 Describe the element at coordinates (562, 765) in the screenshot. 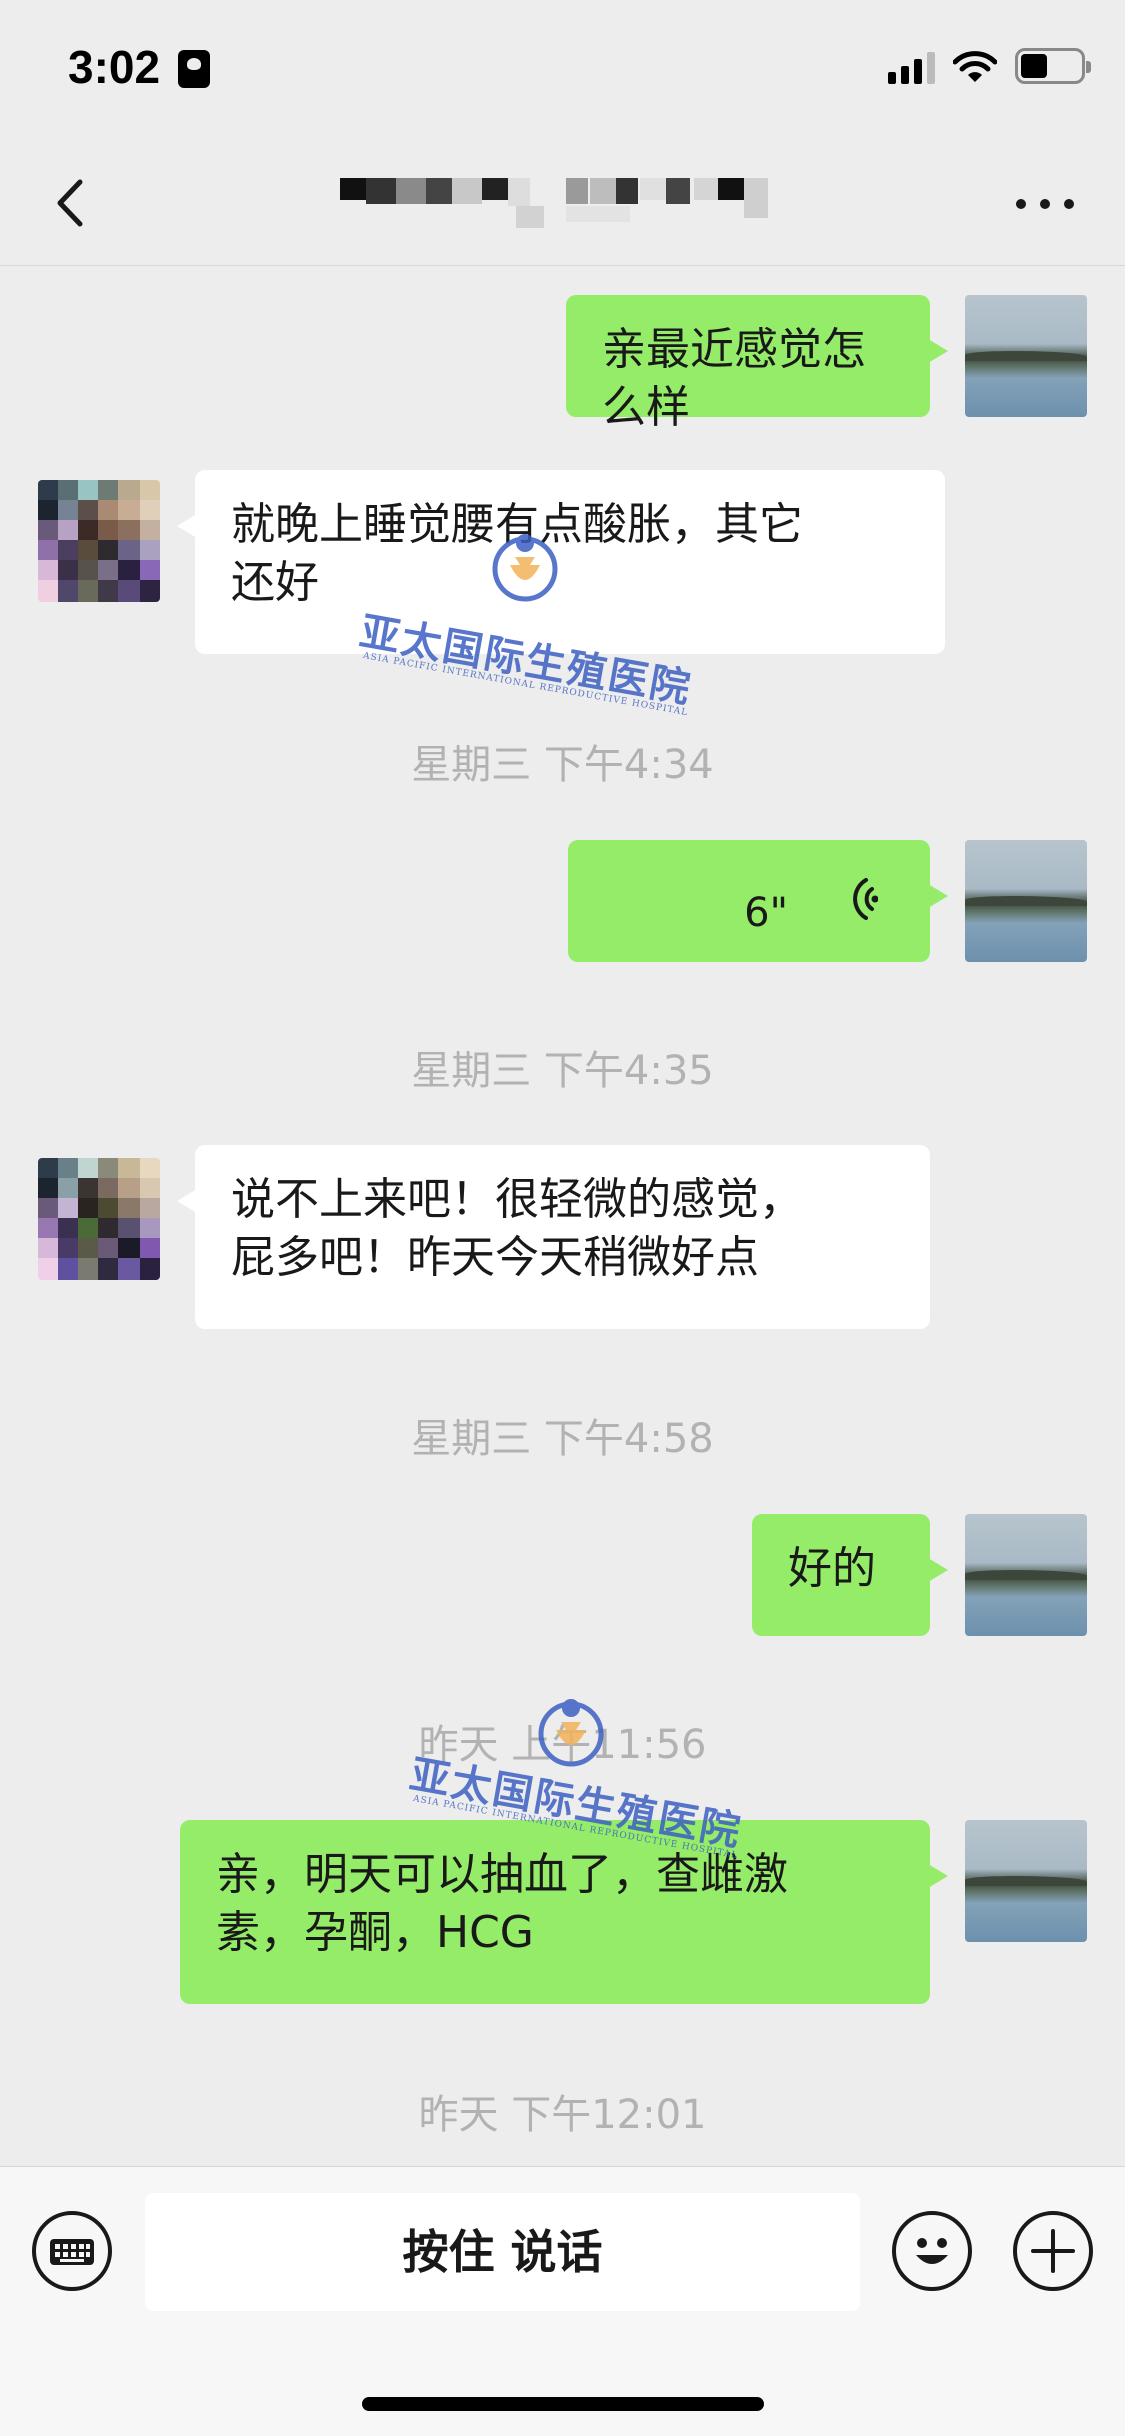

I see `message-timestamp: 星期三 下午4:34` at that location.